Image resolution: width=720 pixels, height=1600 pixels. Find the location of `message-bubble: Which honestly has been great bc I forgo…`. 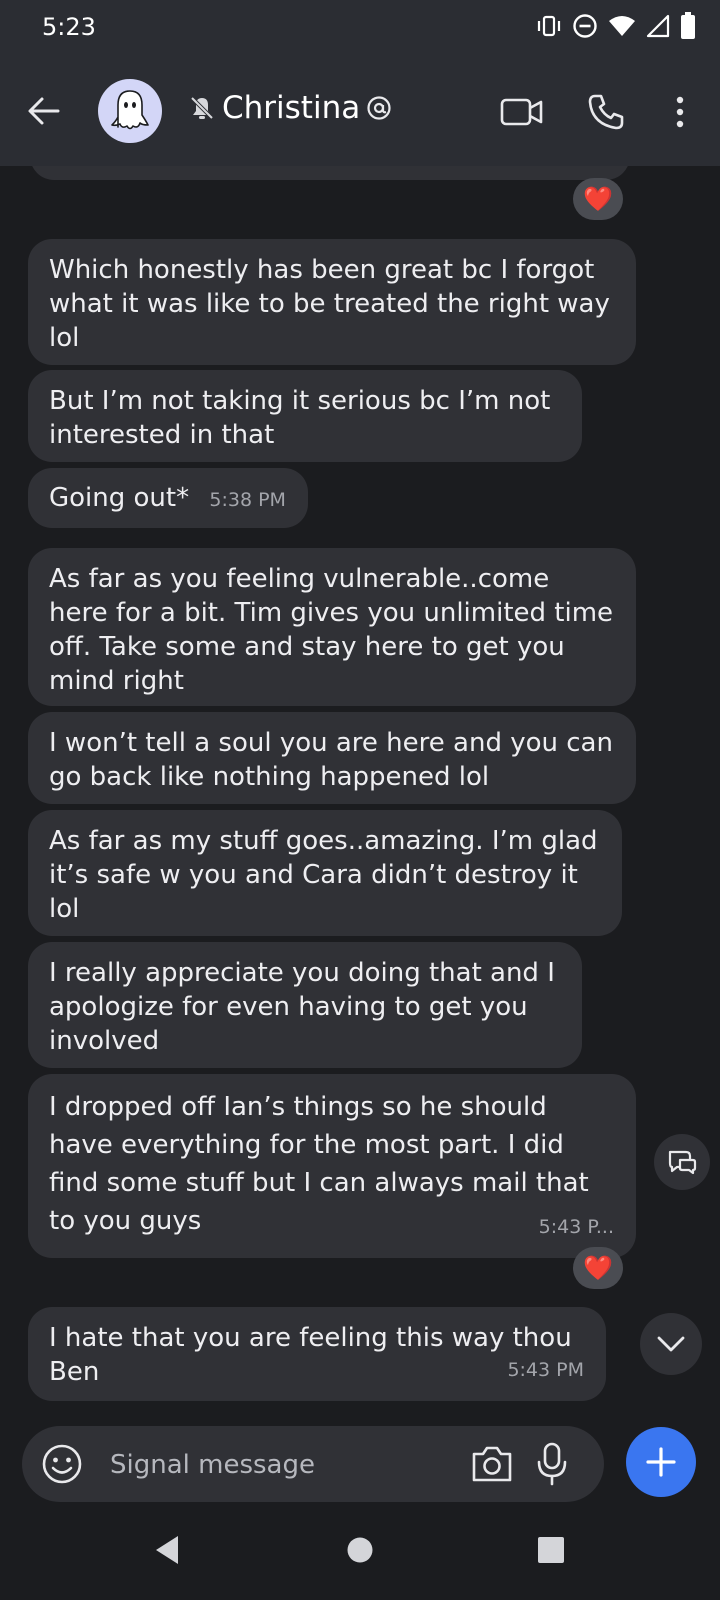

message-bubble: Which honestly has been great bc I forgo… is located at coordinates (332, 302).